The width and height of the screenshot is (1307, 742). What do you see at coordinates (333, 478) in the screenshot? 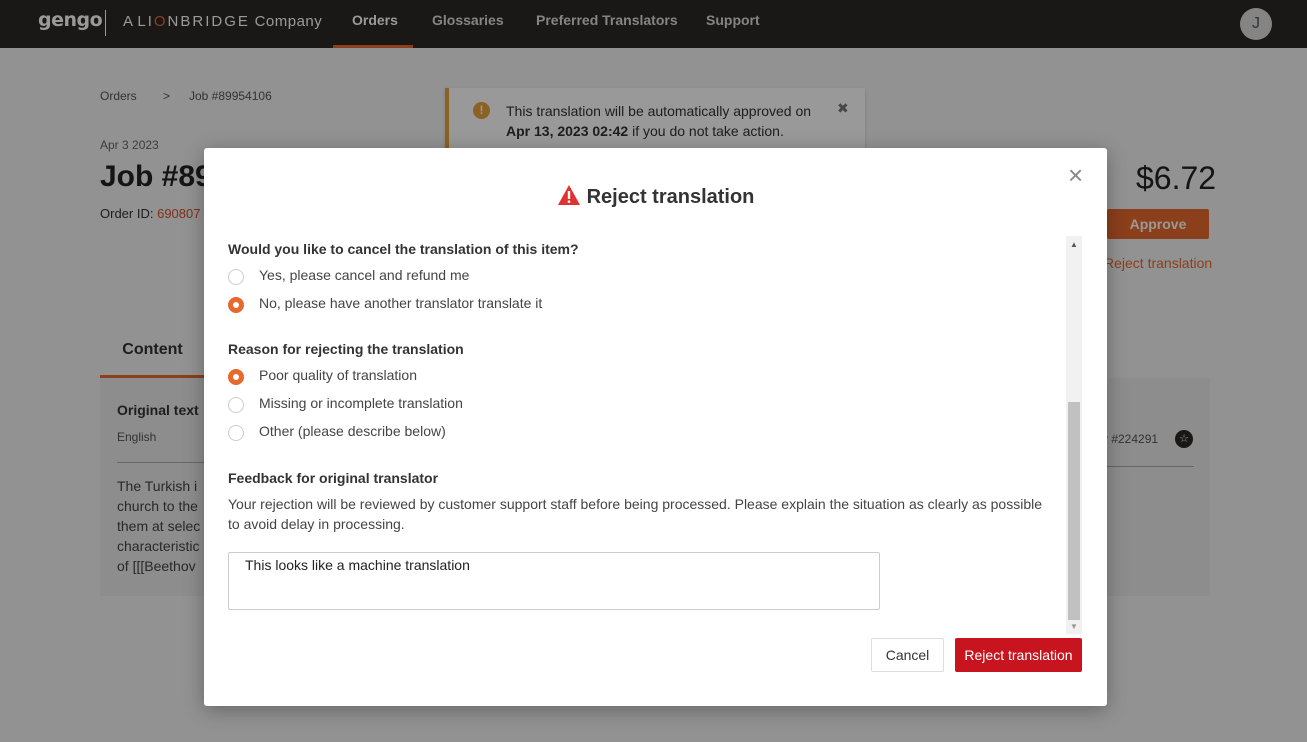
I see `feedback-label: Feedback for original translator` at bounding box center [333, 478].